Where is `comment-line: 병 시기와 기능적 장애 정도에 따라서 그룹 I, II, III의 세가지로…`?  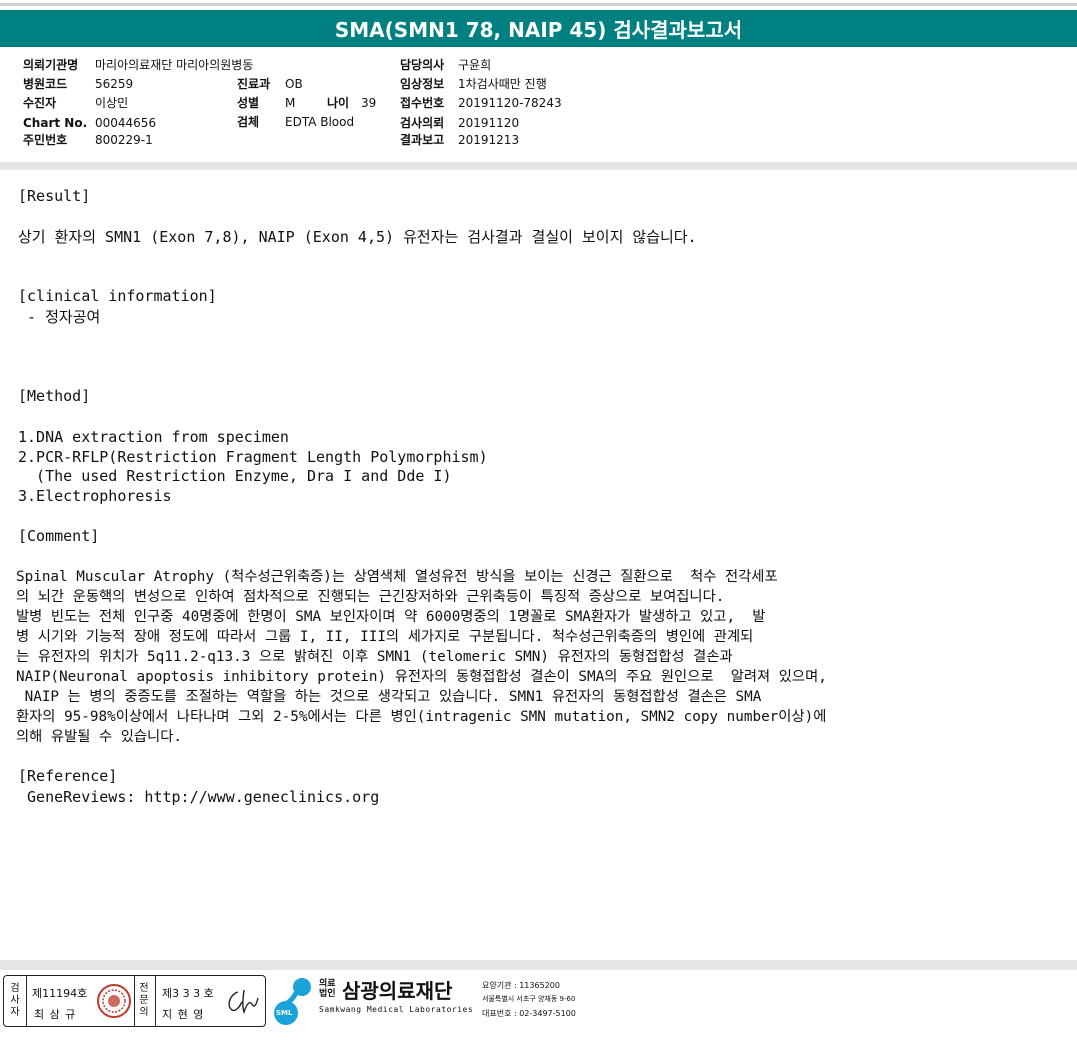 comment-line: 병 시기와 기능적 장애 정도에 따라서 그룹 I, II, III의 세가지로… is located at coordinates (385, 637).